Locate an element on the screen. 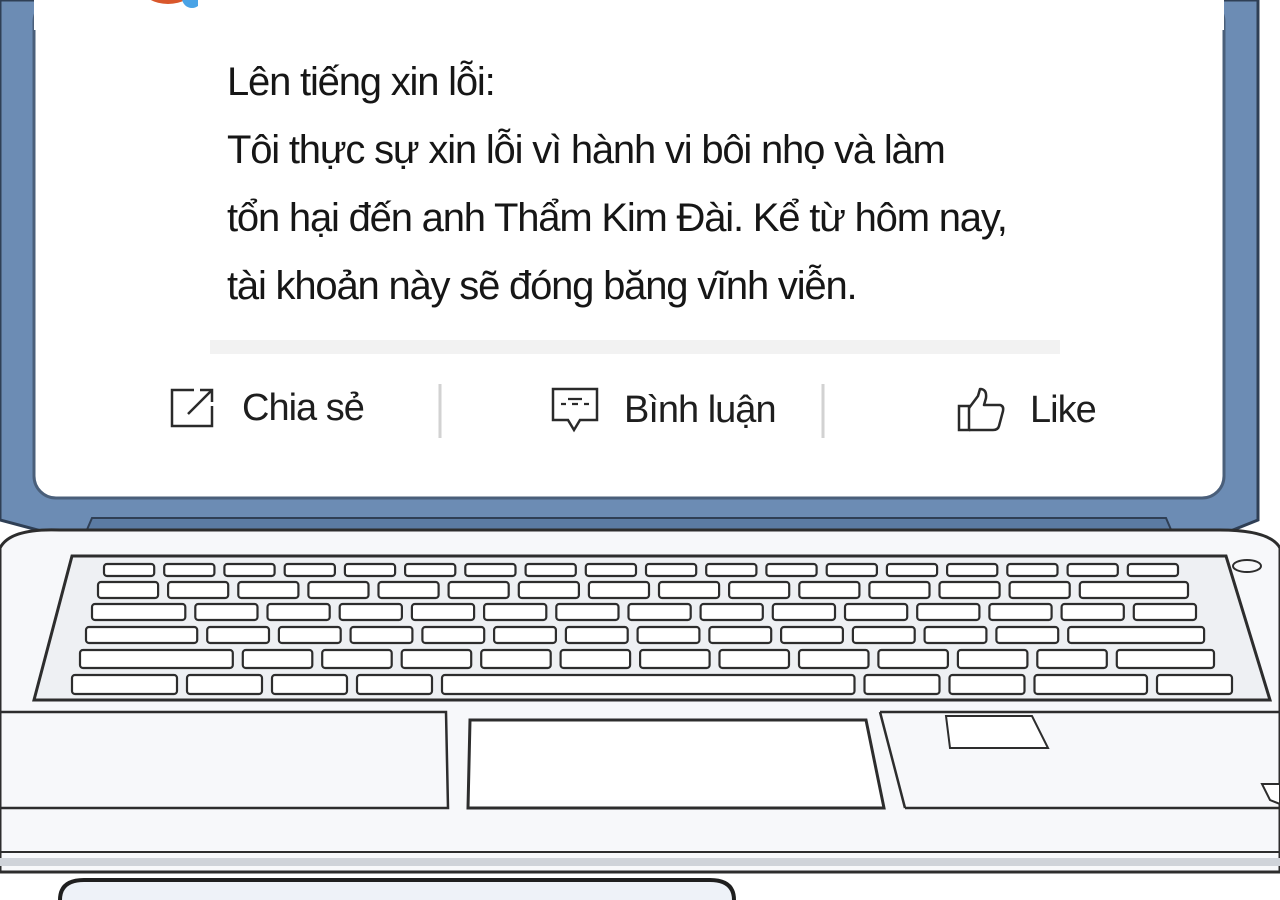  post-line: tài khoản này sẽ đóng băng vĩnh viễn. is located at coordinates (542, 286).